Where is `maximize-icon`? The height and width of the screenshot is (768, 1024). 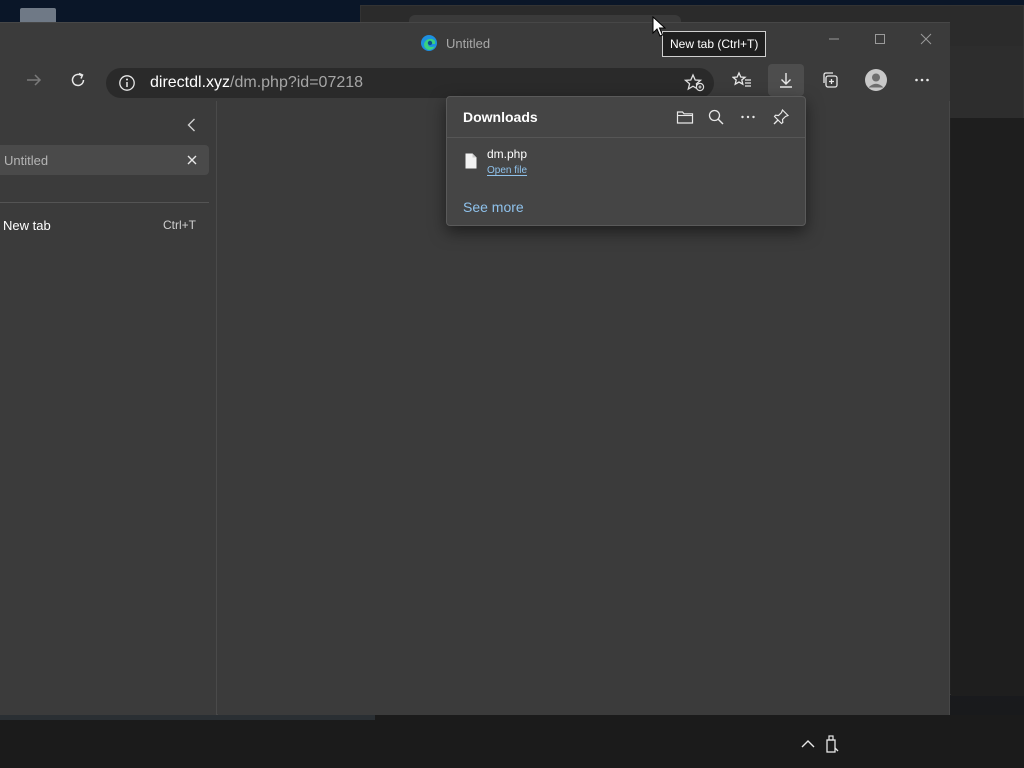
maximize-icon is located at coordinates (880, 39).